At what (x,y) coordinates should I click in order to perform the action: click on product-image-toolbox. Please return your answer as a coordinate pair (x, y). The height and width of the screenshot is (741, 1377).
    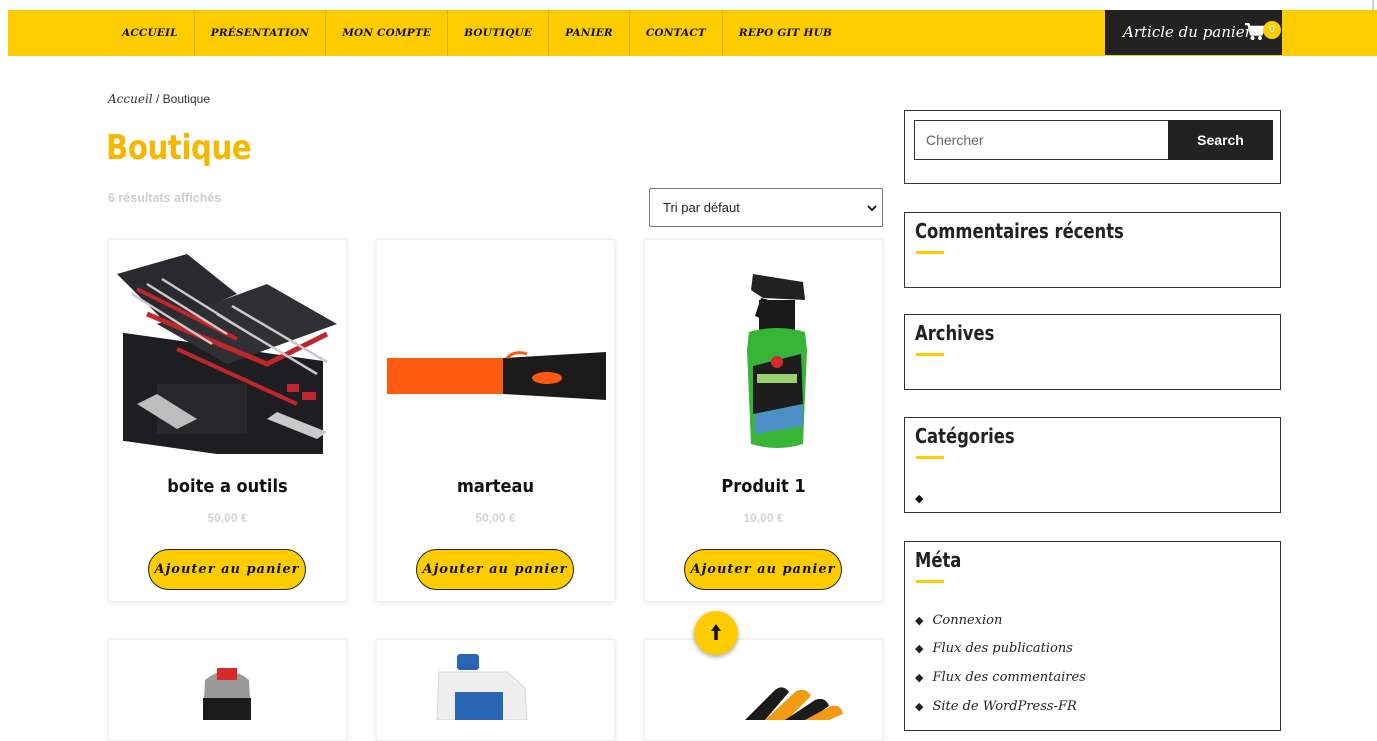
    Looking at the image, I should click on (227, 354).